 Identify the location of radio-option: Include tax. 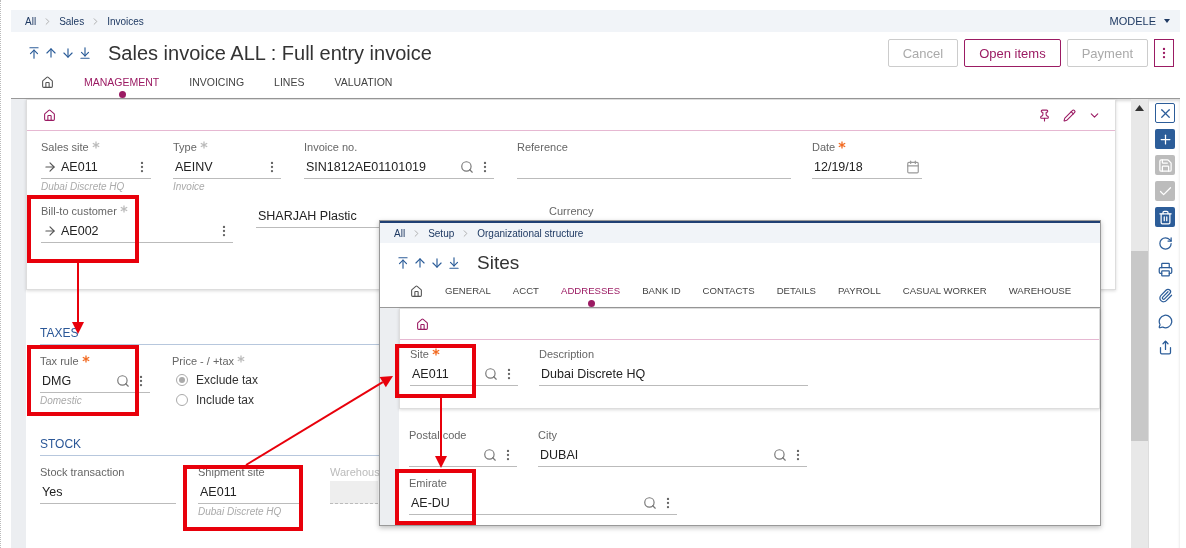
(259, 400).